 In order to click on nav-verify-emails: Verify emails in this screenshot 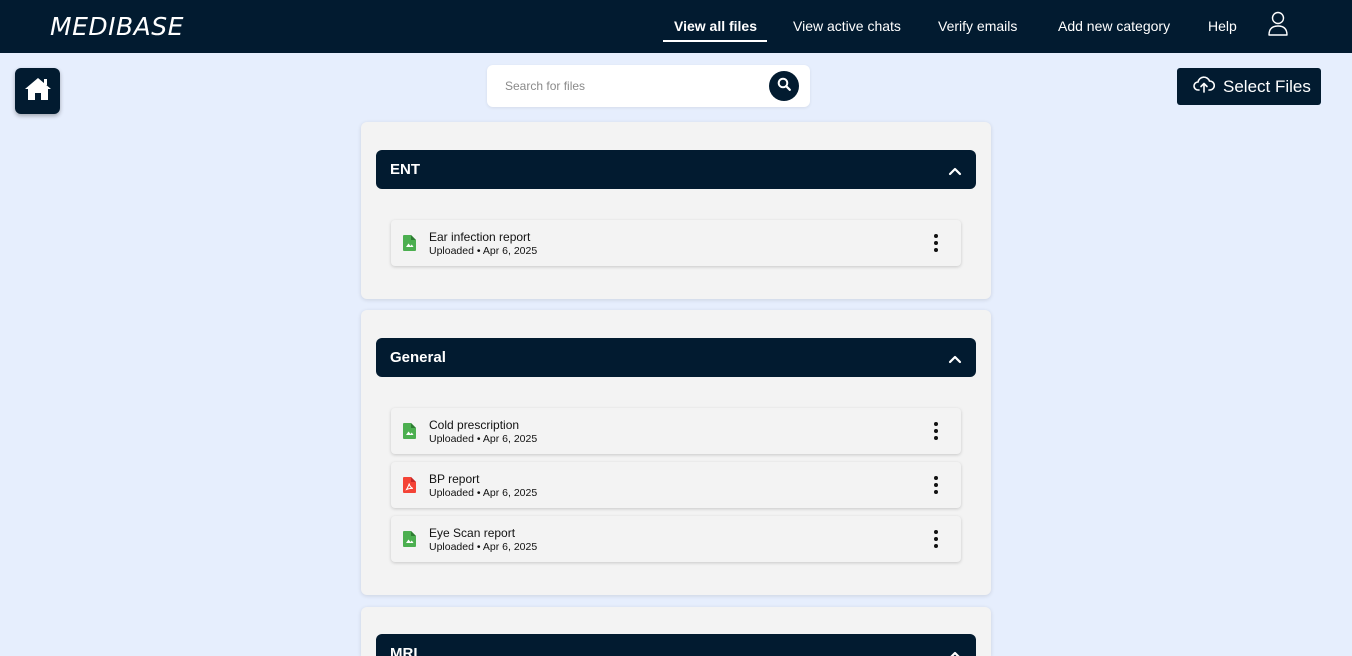, I will do `click(977, 26)`.